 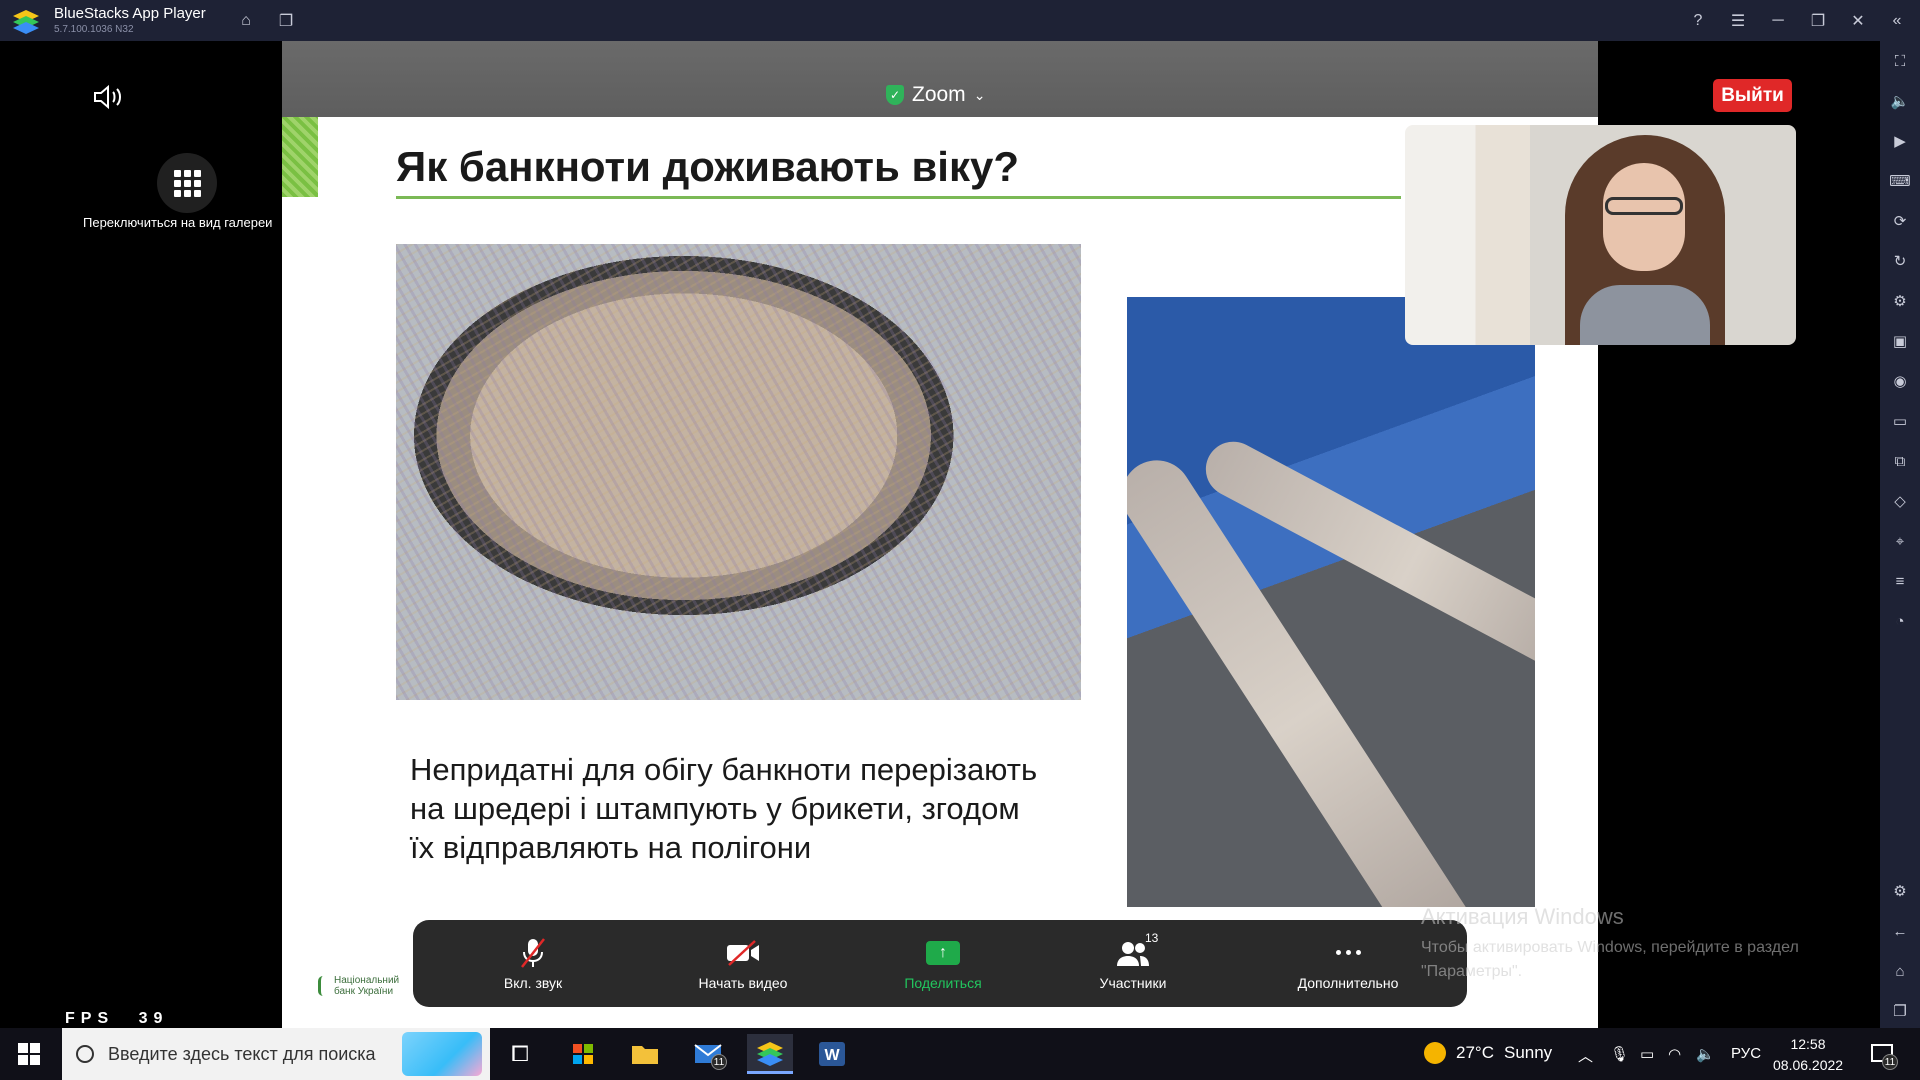 What do you see at coordinates (1900, 181) in the screenshot?
I see `keyboard-icon: ⌨` at bounding box center [1900, 181].